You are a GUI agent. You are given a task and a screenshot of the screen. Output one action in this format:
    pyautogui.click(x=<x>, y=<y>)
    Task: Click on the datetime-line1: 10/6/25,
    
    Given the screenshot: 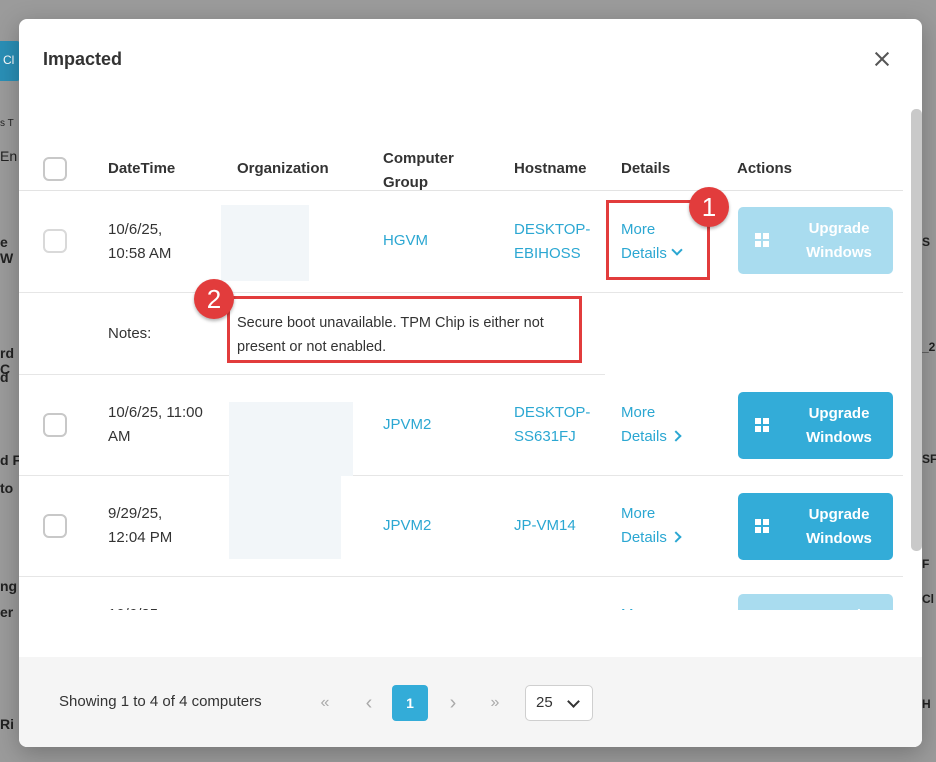 What is the action you would take?
    pyautogui.click(x=135, y=229)
    